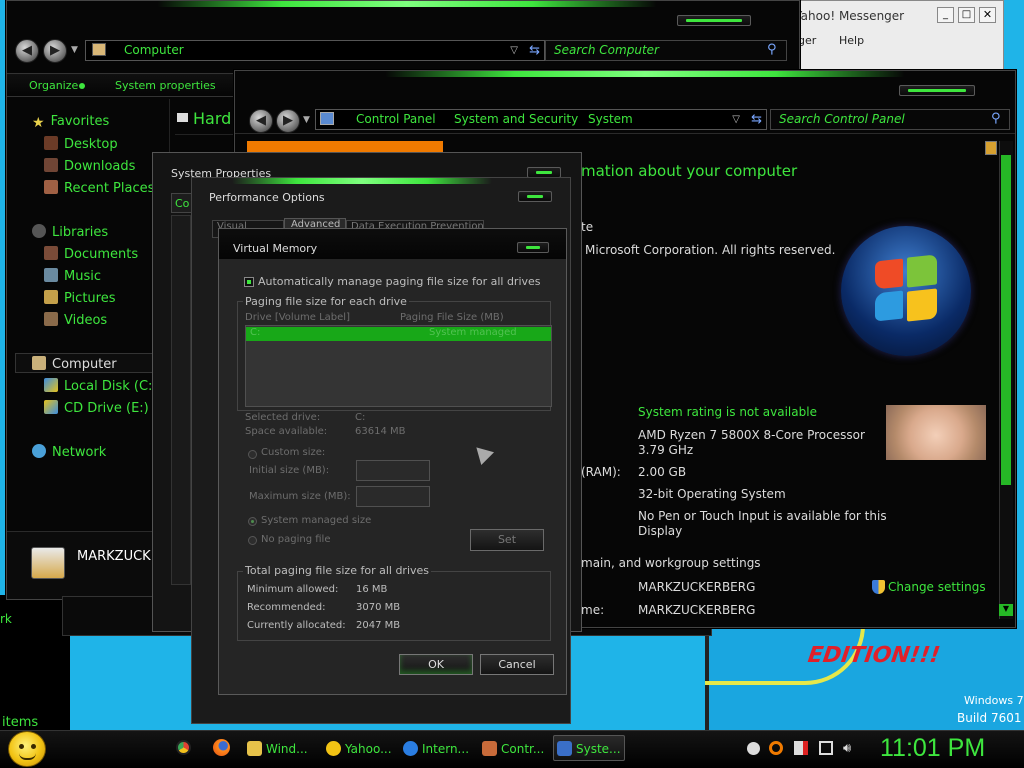 The image size is (1024, 768). What do you see at coordinates (712, 494) in the screenshot?
I see `system-type-value: 32-bit Operating System` at bounding box center [712, 494].